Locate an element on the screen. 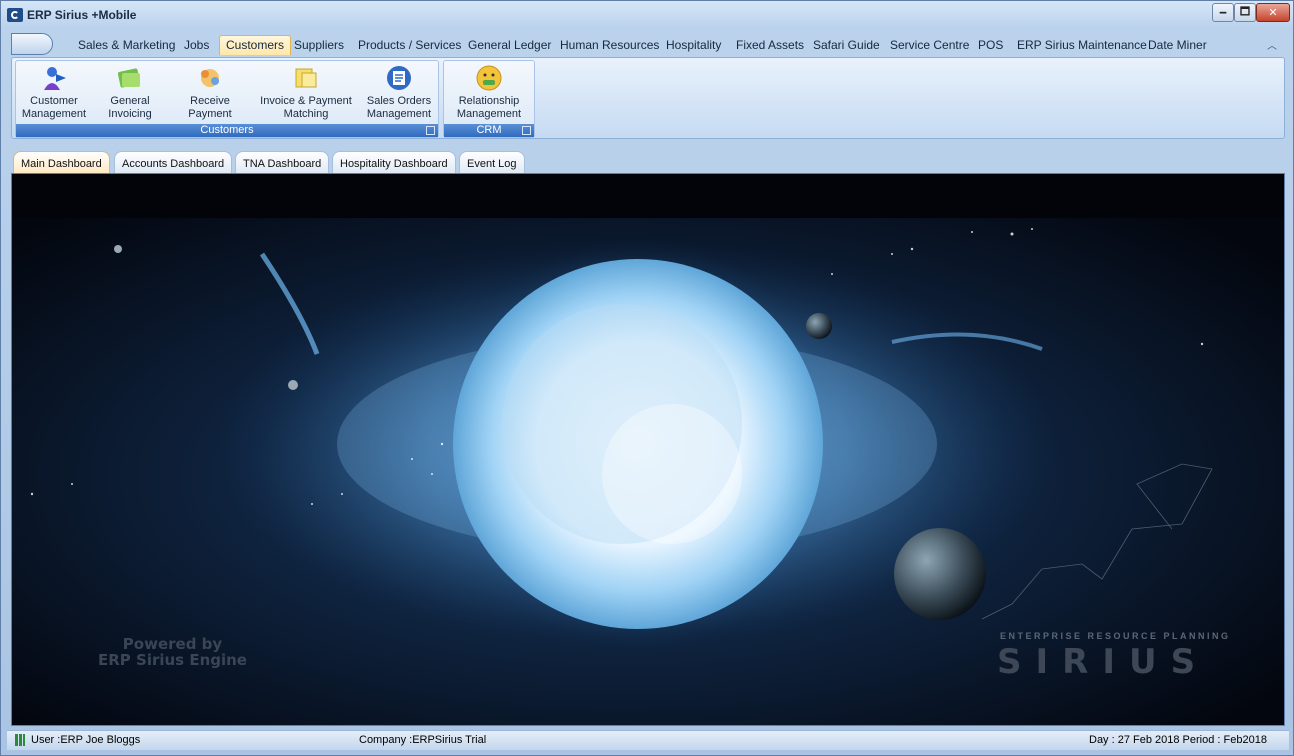 This screenshot has width=1294, height=756. tab-products-services: Products / Services is located at coordinates (409, 45).